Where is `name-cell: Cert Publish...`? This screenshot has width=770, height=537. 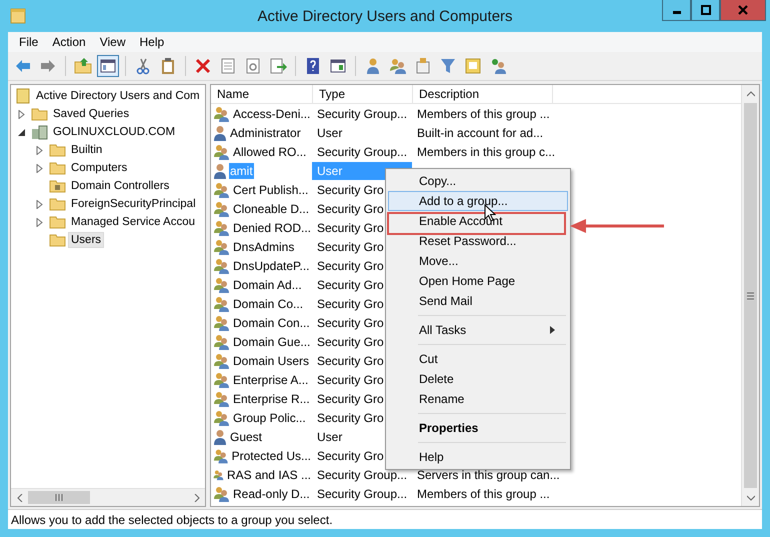
name-cell: Cert Publish... is located at coordinates (271, 190).